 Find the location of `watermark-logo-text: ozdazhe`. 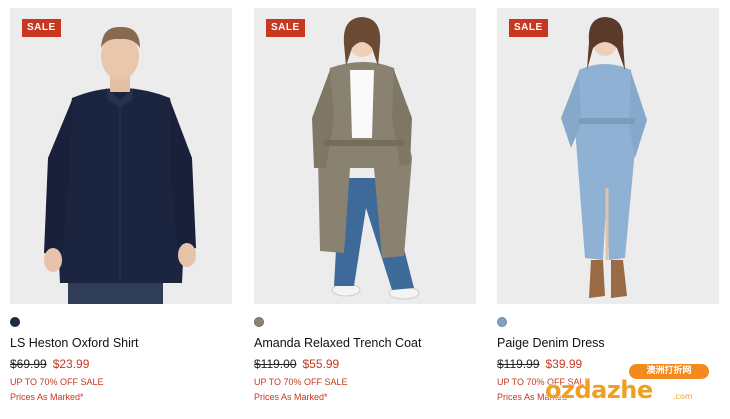

watermark-logo-text: ozdazhe is located at coordinates (599, 390).